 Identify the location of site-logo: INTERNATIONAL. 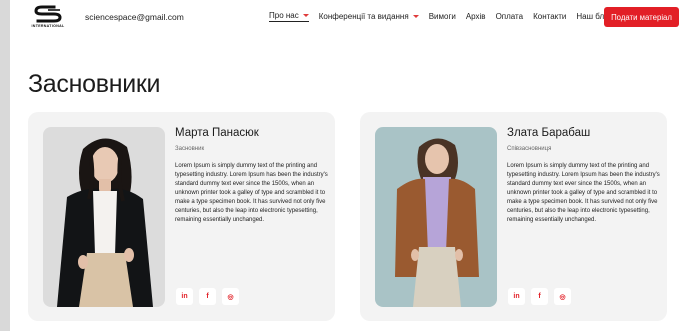
(48, 17).